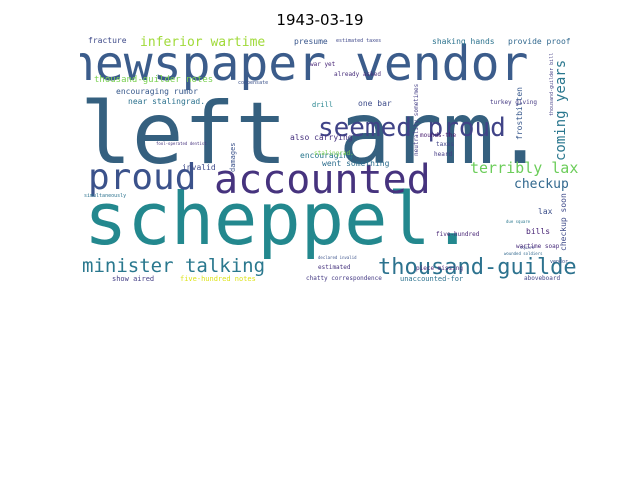  Describe the element at coordinates (439, 268) in the screenshot. I see `cloud-word: piece missing` at that location.